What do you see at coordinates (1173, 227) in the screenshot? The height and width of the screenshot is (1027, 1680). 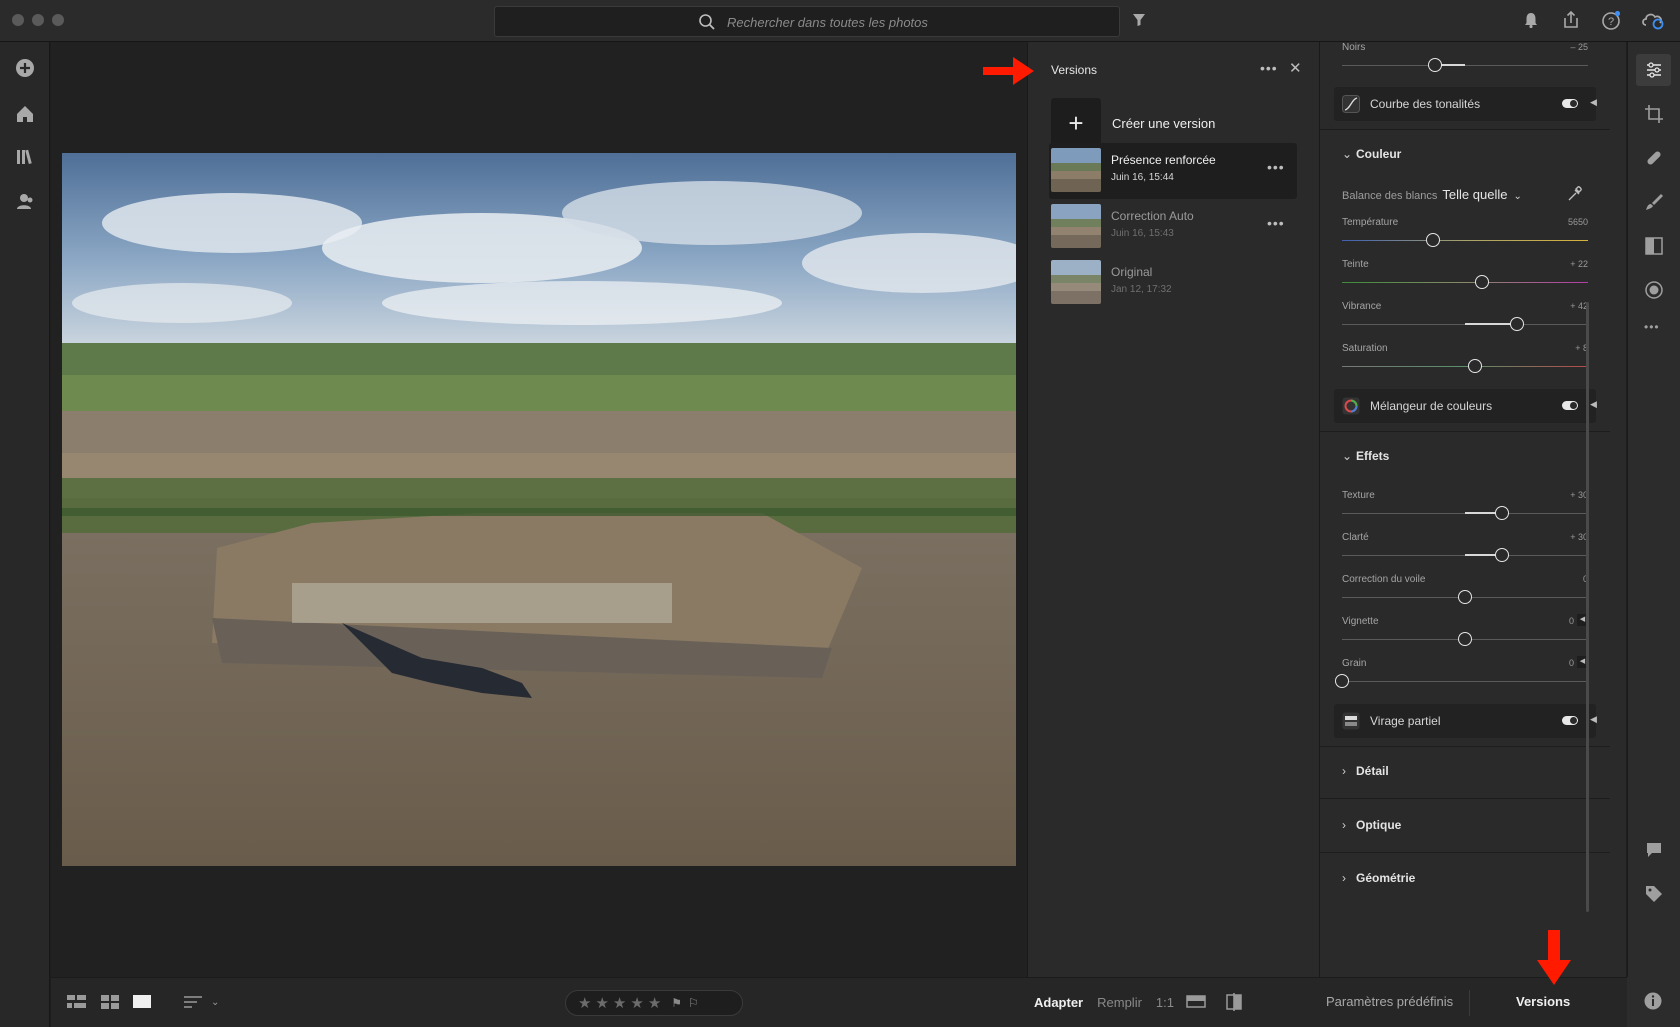 I see `version-item: Correction Auto Juin 16, 15:43 •••` at bounding box center [1173, 227].